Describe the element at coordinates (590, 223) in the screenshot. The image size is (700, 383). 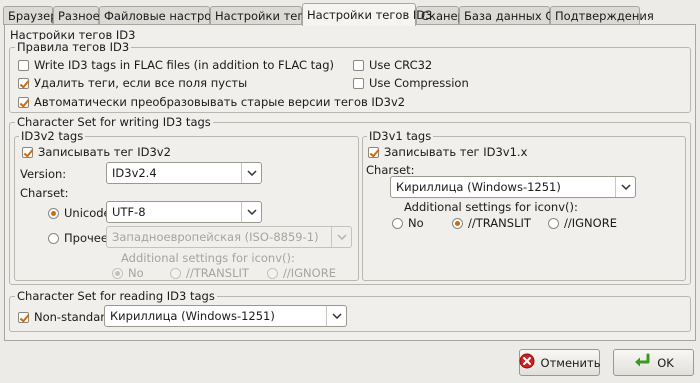
I see `id3v1-iconv-ignore-label: //IGNORE` at that location.